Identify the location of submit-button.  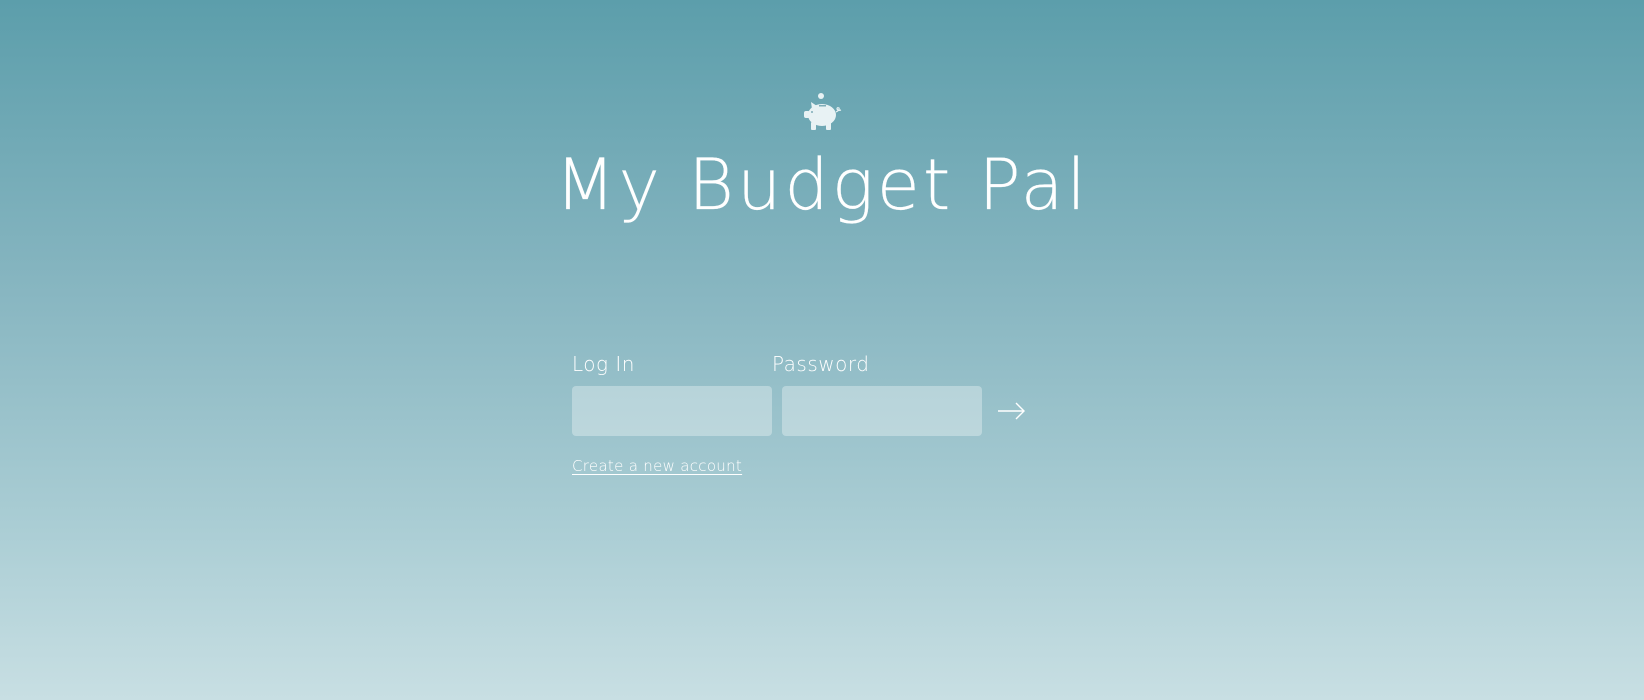
(1014, 411).